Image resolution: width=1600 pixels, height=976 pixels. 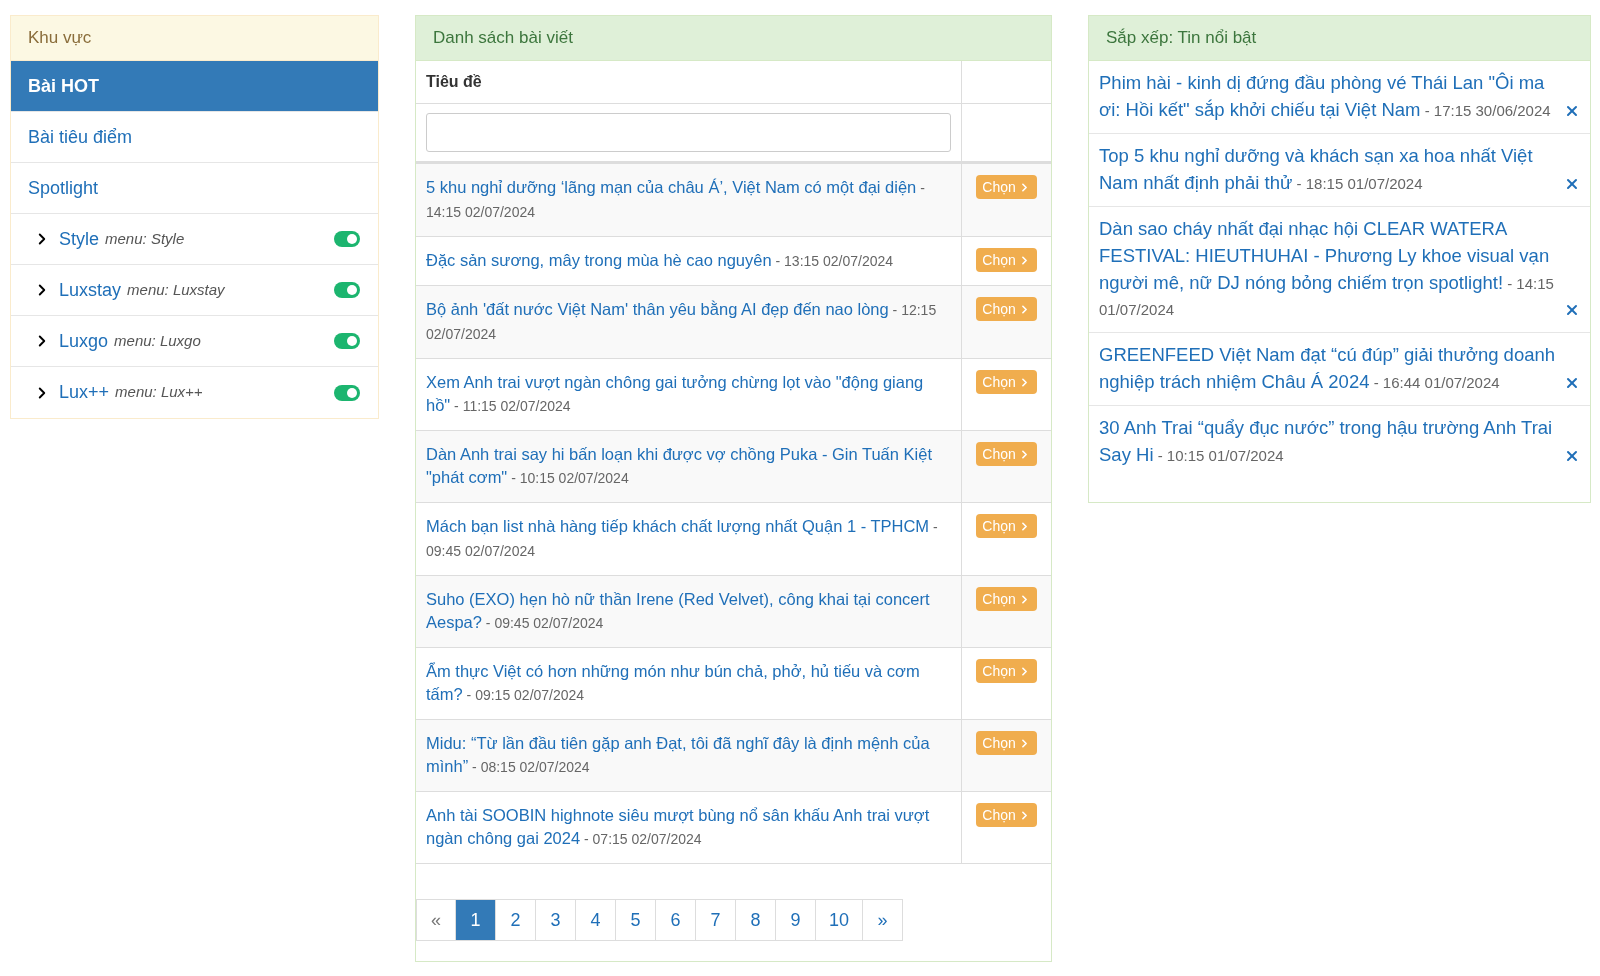 What do you see at coordinates (79, 239) in the screenshot?
I see `menu-item-label: Style` at bounding box center [79, 239].